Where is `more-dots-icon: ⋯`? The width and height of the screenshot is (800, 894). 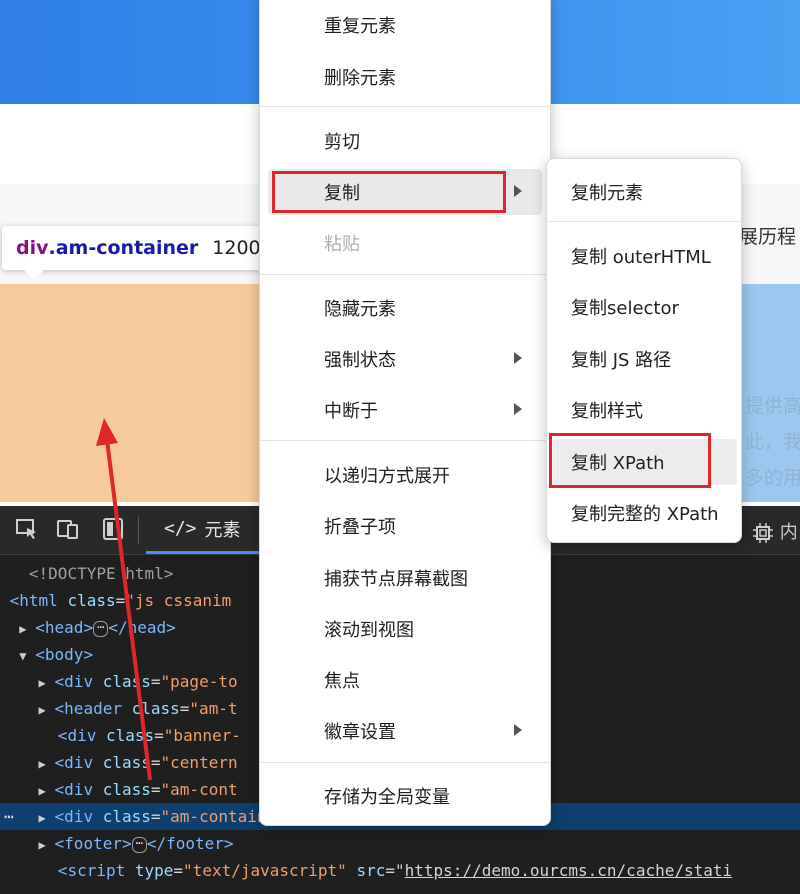
more-dots-icon: ⋯ is located at coordinates (9, 816).